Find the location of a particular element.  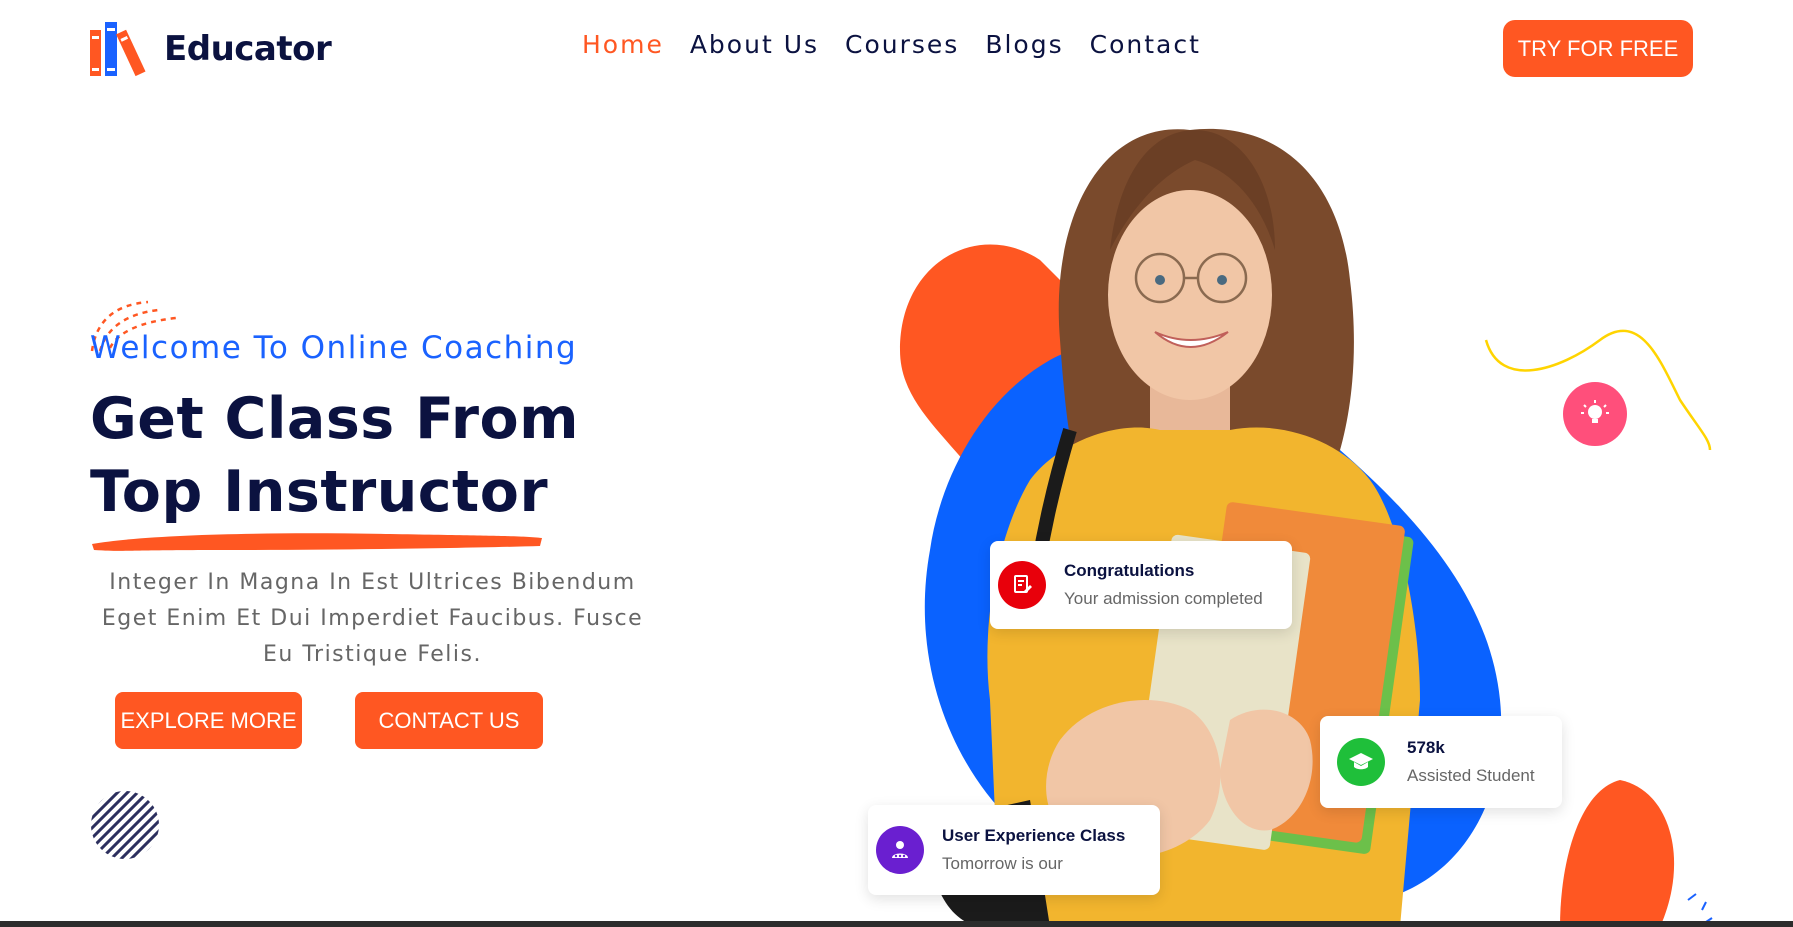

nav-home: Home is located at coordinates (623, 44).